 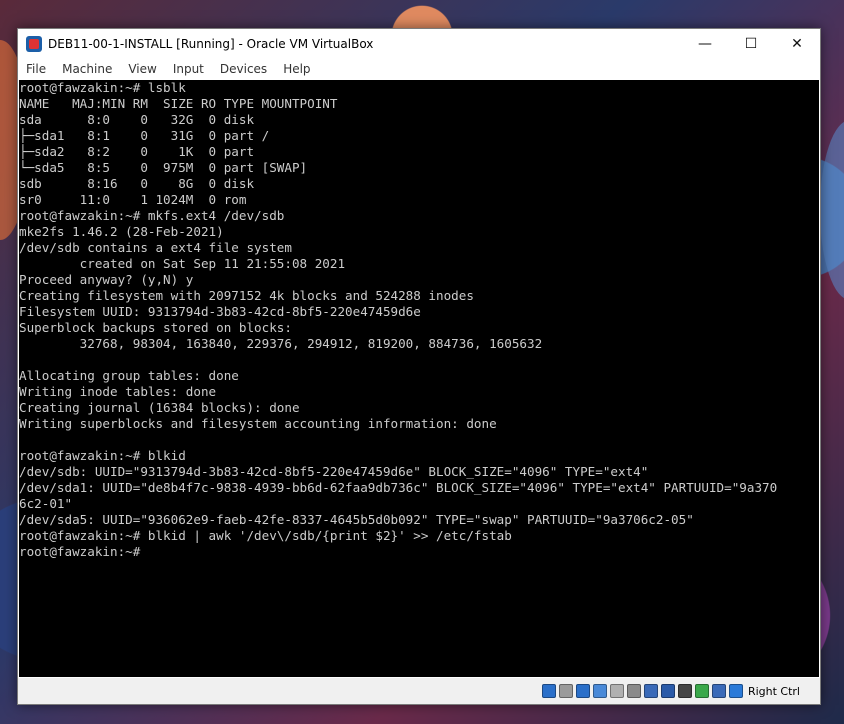 I want to click on menu-bar: File Machine View Input Devices Help, so click(x=419, y=69).